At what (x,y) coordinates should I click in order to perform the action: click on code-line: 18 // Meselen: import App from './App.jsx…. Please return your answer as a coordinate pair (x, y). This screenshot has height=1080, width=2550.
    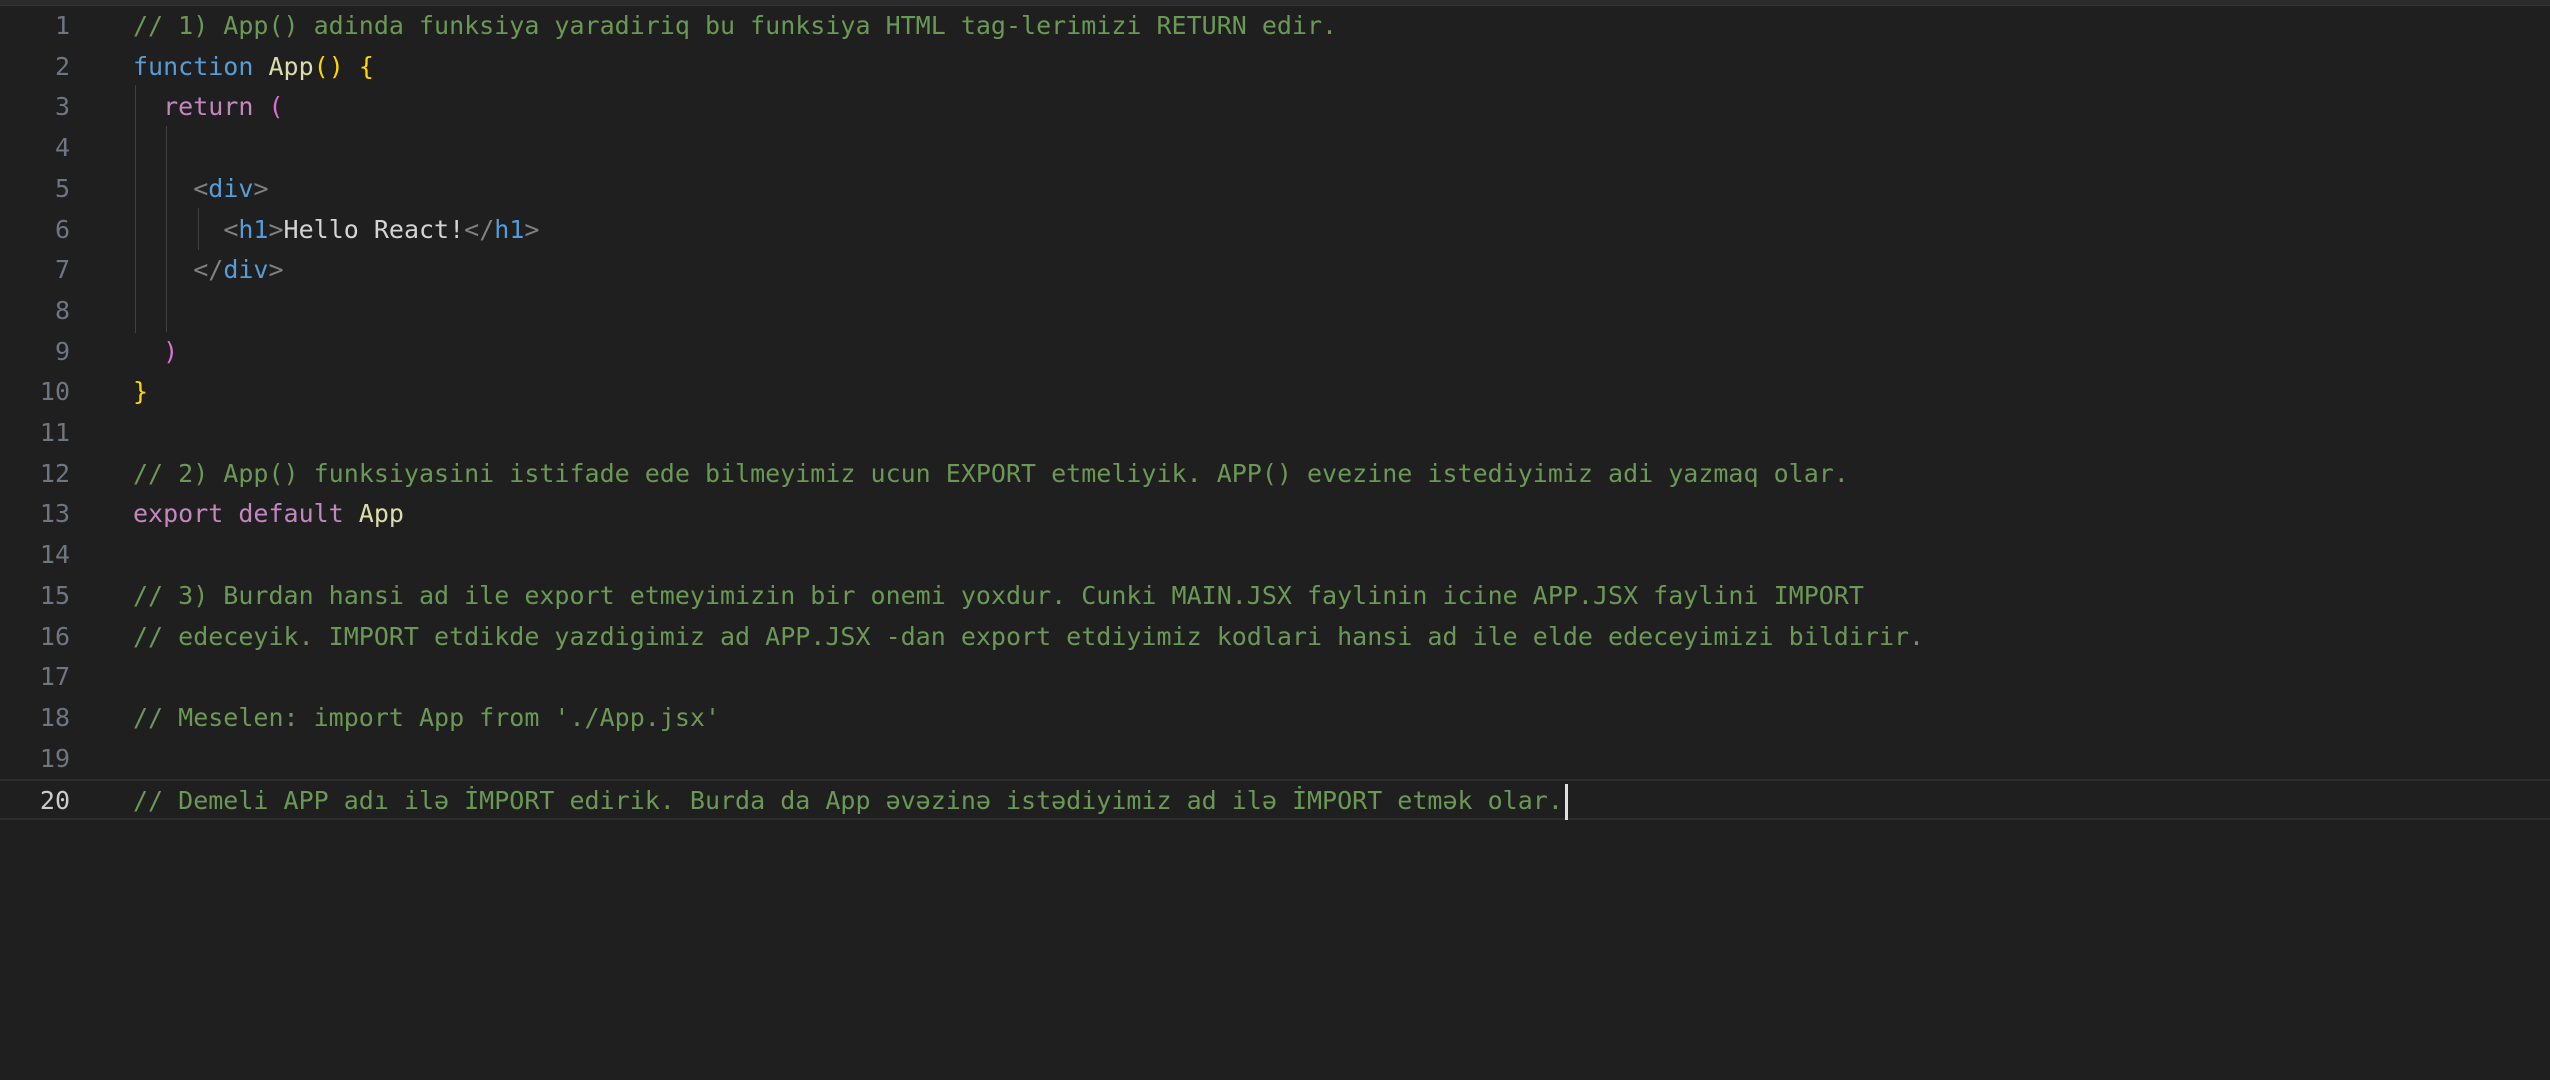
    Looking at the image, I should click on (1275, 718).